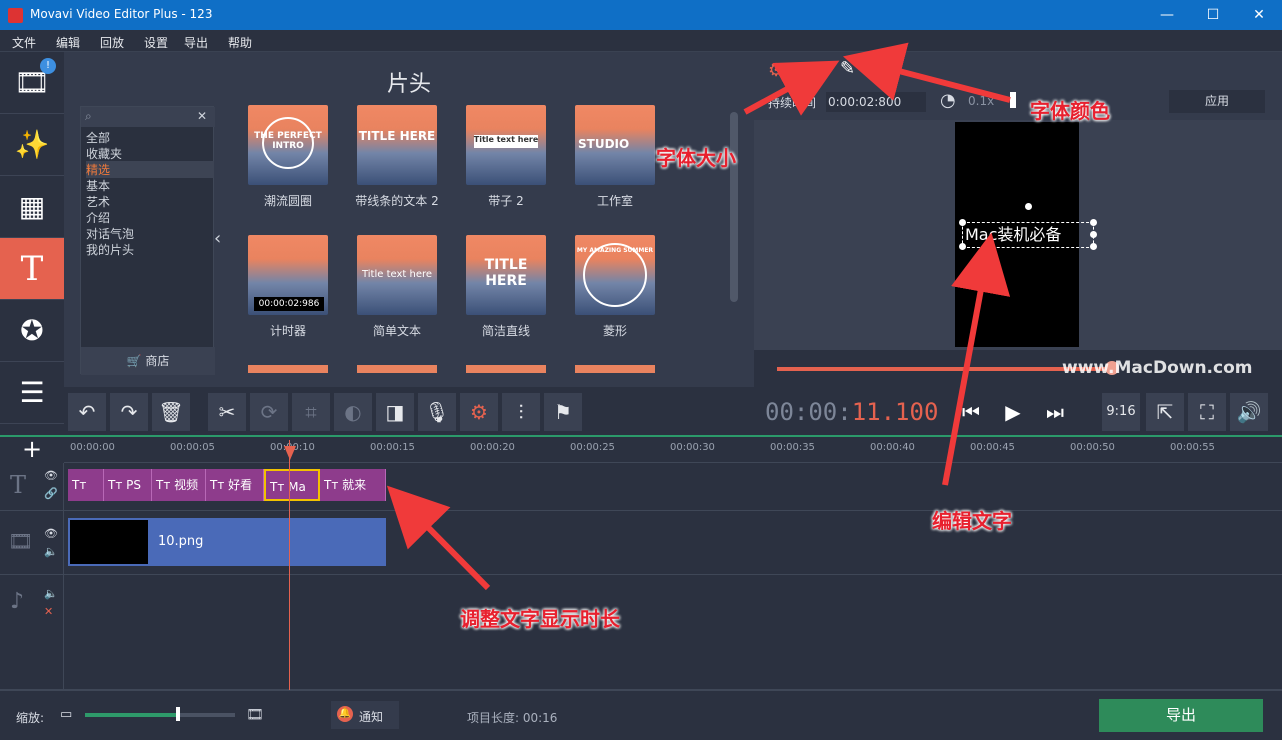  What do you see at coordinates (696, 158) in the screenshot?
I see `annotation-font-size: 字体大小` at bounding box center [696, 158].